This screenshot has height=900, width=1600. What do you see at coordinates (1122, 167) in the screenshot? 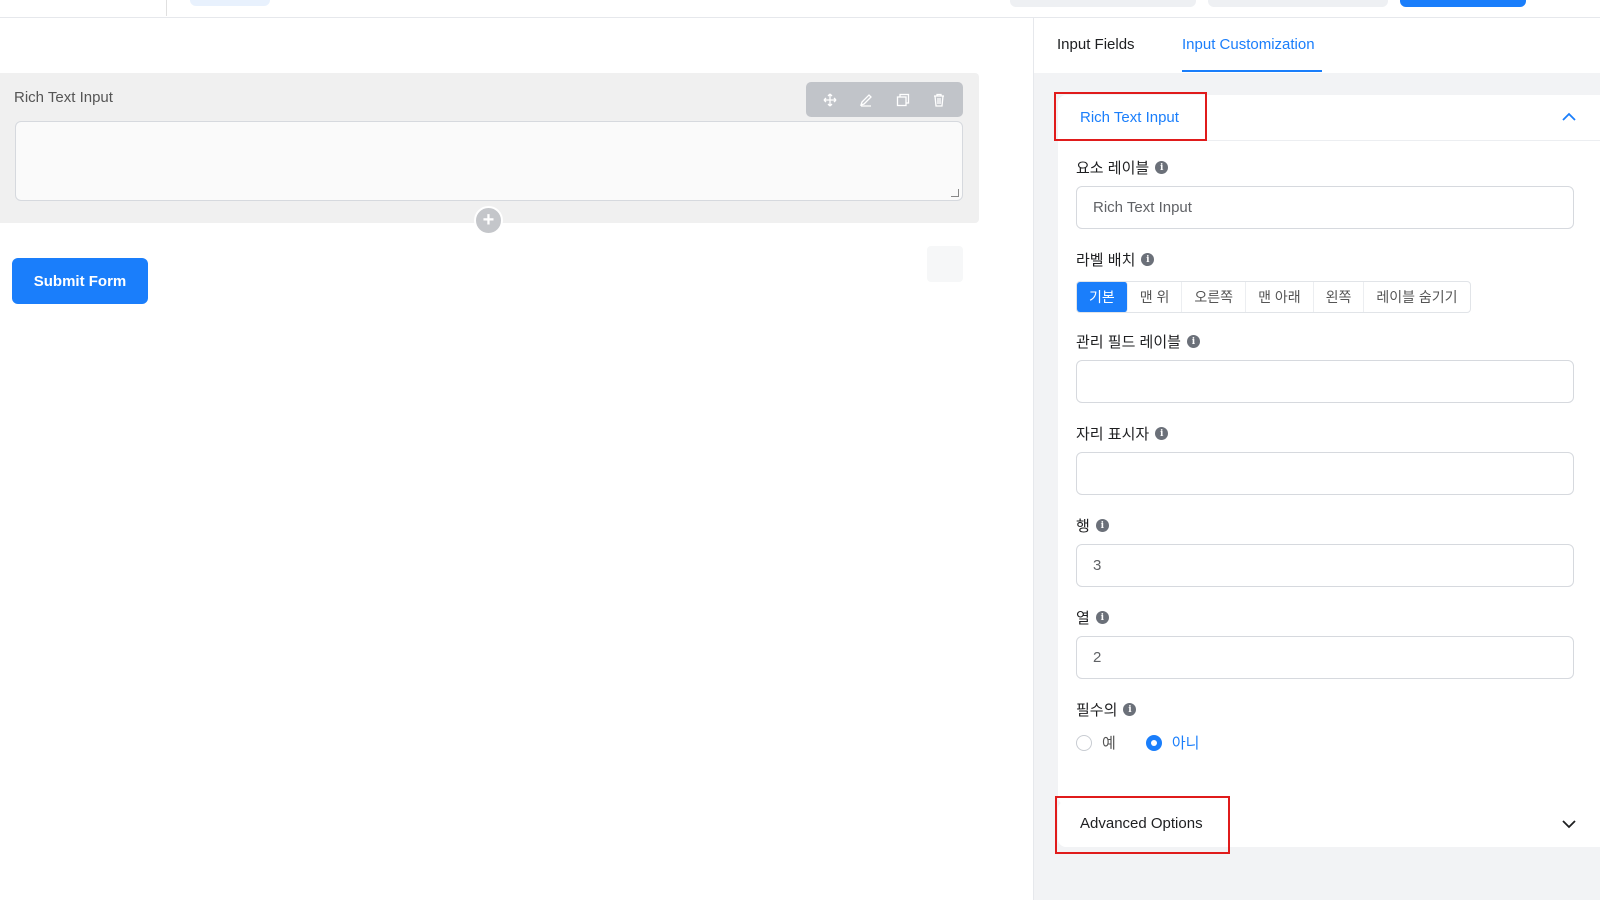
I see `element-label-label: 요소 레이블 i` at bounding box center [1122, 167].